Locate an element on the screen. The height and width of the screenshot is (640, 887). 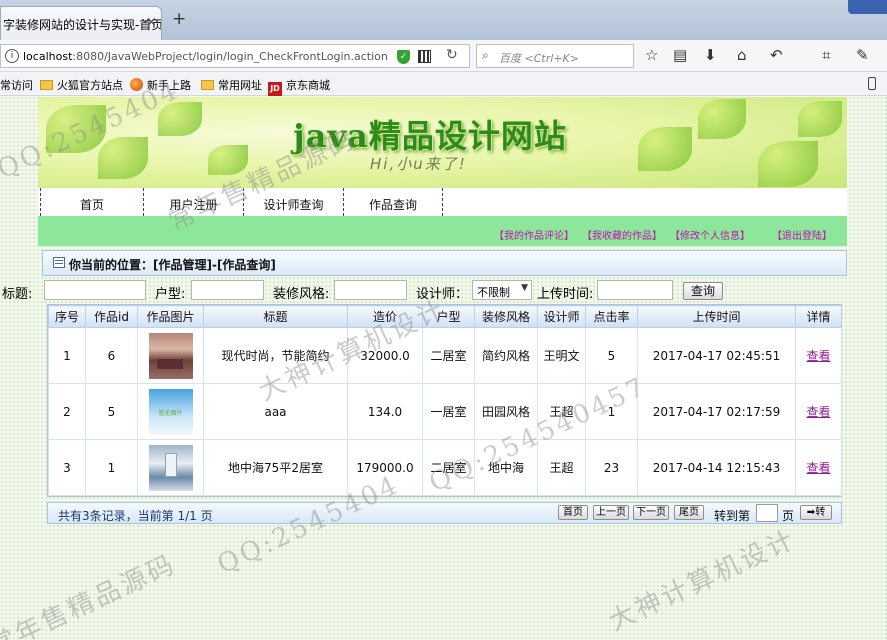
reading-list-icon: ▤ is located at coordinates (680, 55).